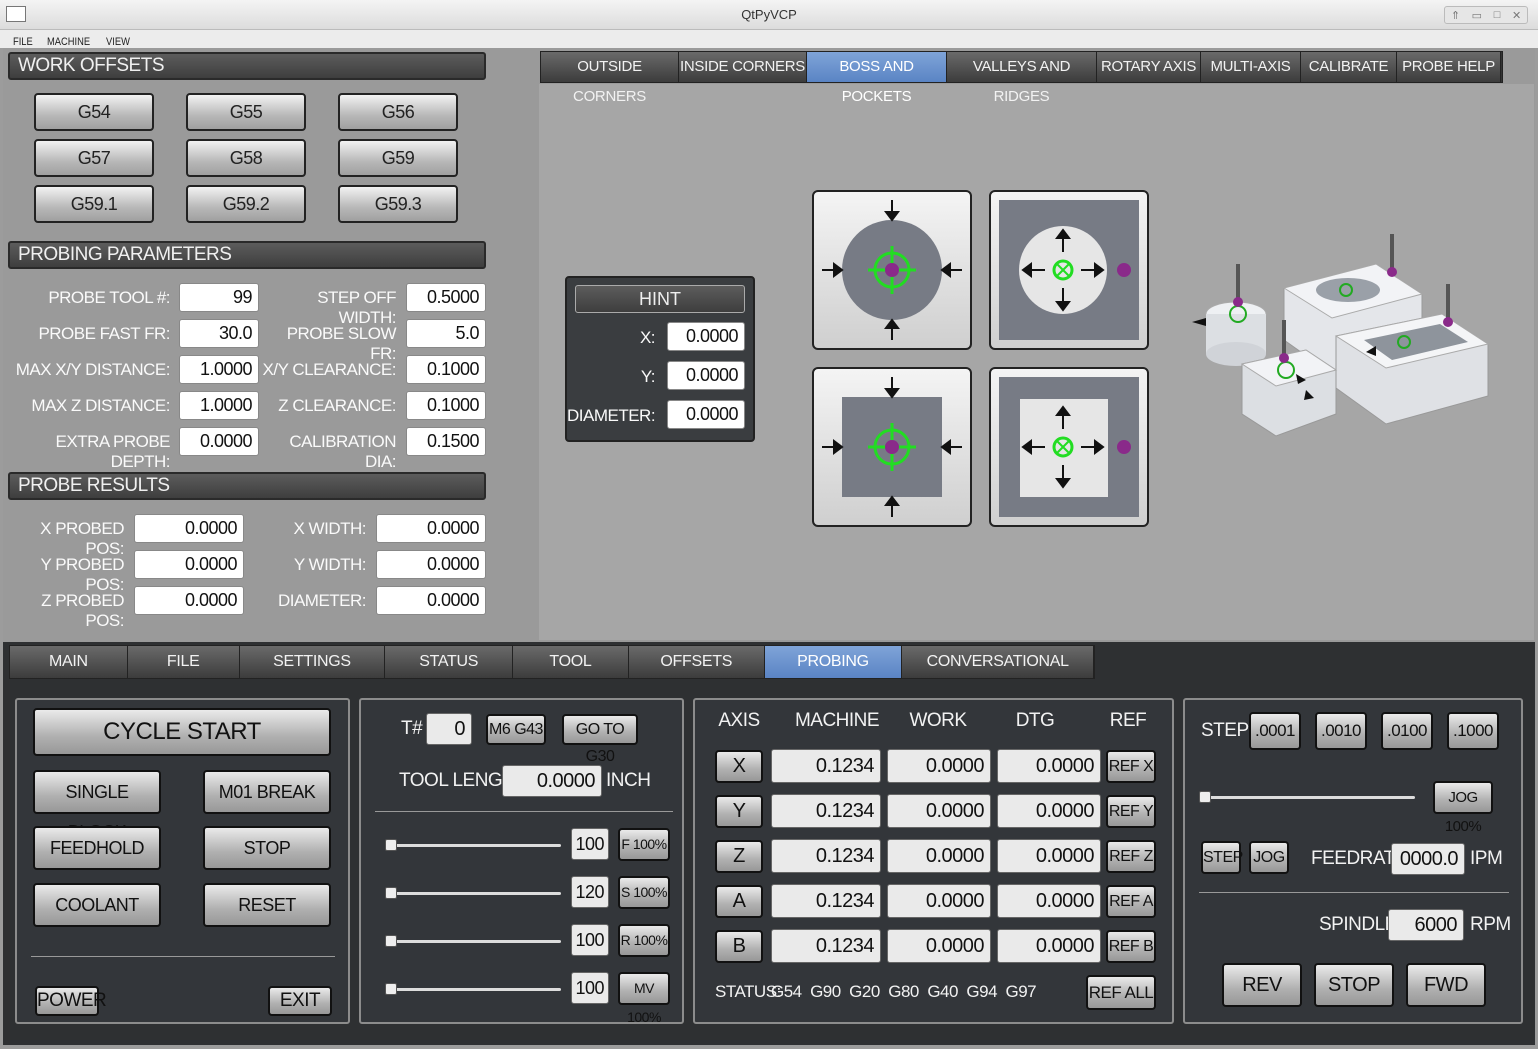  What do you see at coordinates (739, 811) in the screenshot?
I see `axis-y-button: Y` at bounding box center [739, 811].